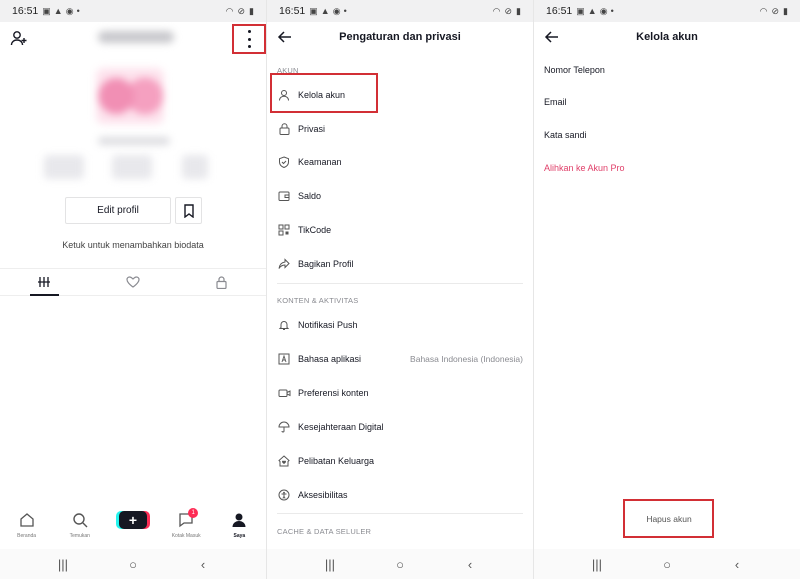 This screenshot has width=800, height=579. Describe the element at coordinates (400, 325) in the screenshot. I see `settings-item-push-notifications: Notifikasi Push` at that location.